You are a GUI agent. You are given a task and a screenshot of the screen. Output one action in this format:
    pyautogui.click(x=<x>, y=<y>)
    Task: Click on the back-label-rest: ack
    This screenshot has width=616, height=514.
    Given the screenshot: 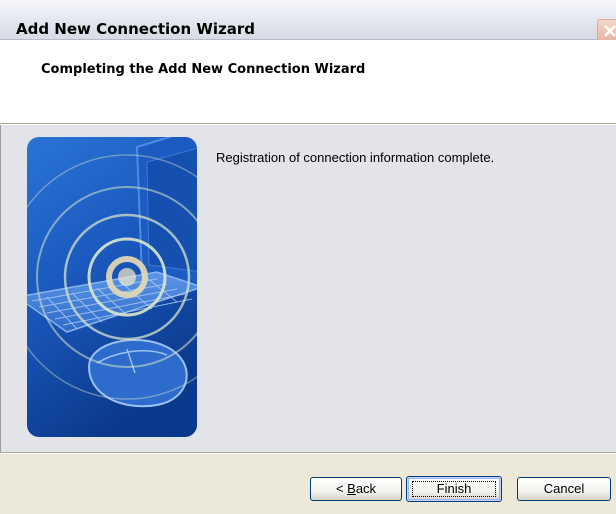 What is the action you would take?
    pyautogui.click(x=366, y=488)
    